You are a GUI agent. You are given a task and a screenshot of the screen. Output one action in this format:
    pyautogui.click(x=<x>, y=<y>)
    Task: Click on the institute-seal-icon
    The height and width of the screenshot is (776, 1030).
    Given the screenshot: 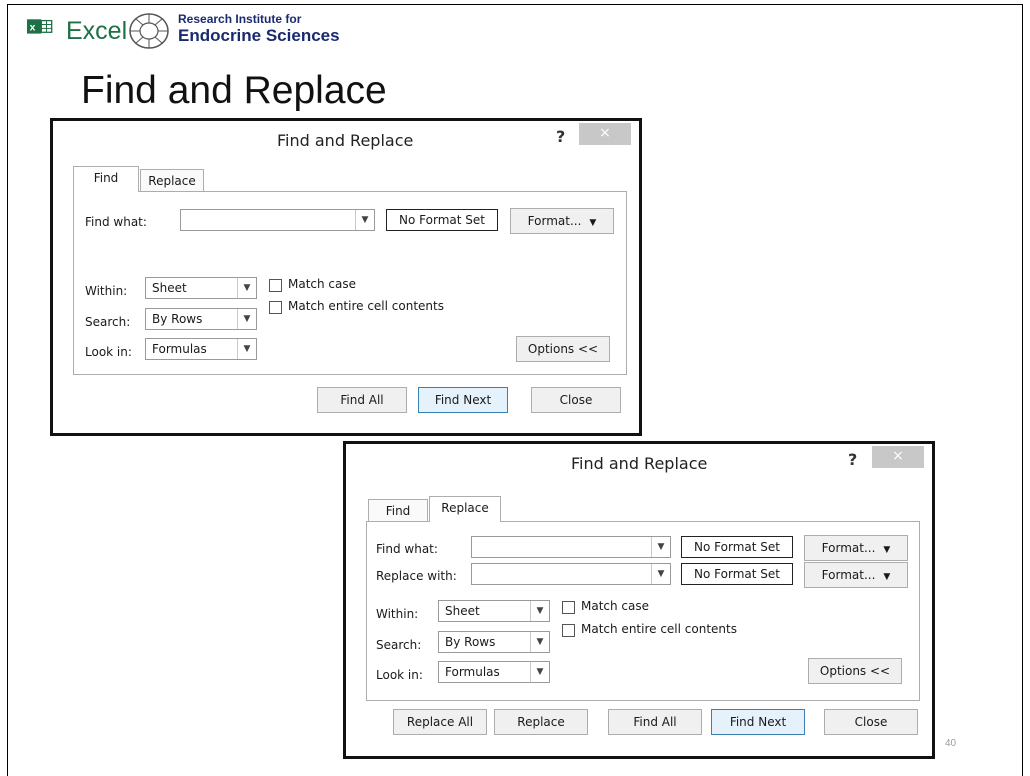 What is the action you would take?
    pyautogui.click(x=149, y=31)
    